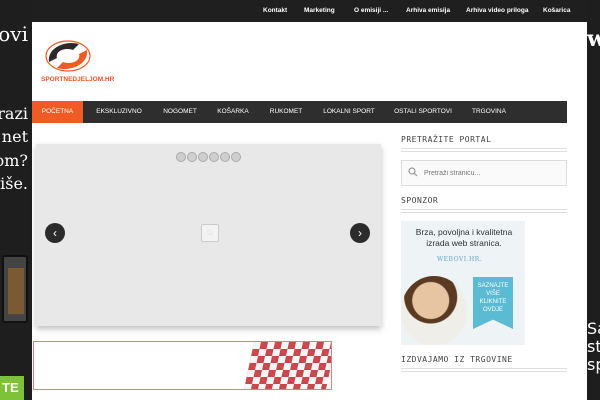 This screenshot has width=600, height=400. Describe the element at coordinates (434, 310) in the screenshot. I see `ad-person-image` at that location.